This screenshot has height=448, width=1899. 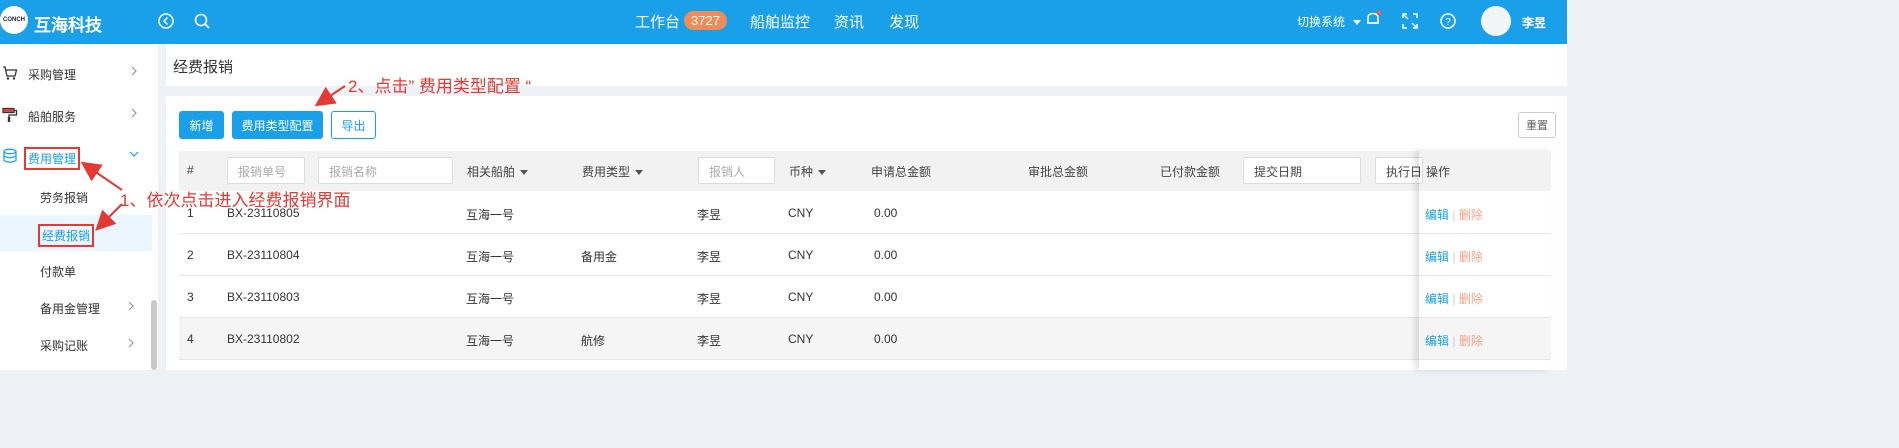 What do you see at coordinates (70, 309) in the screenshot?
I see `sidebar-subitem-label: 备用金管理` at bounding box center [70, 309].